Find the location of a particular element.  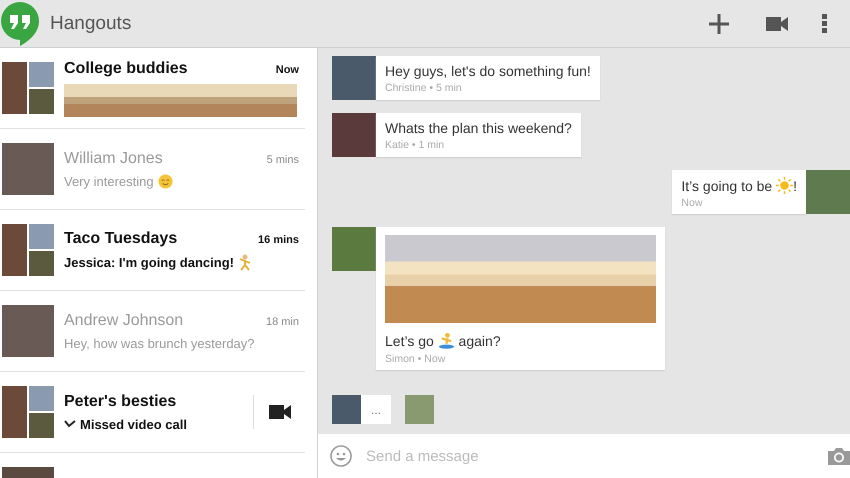

app-title: Hangouts is located at coordinates (91, 23).